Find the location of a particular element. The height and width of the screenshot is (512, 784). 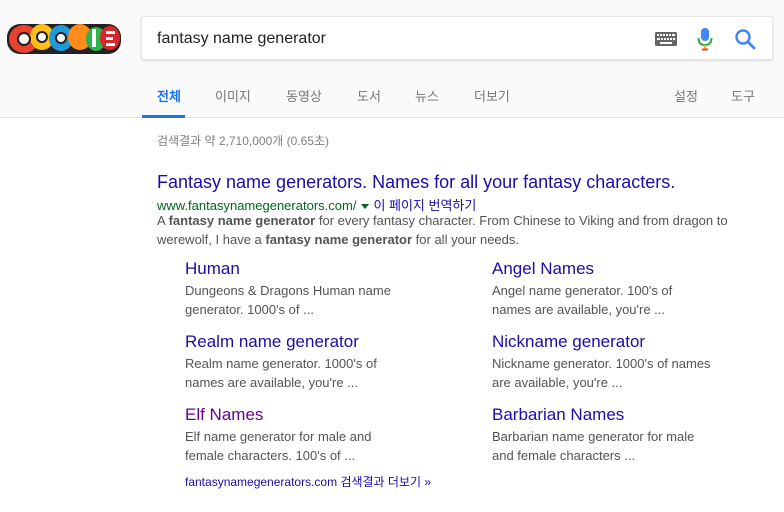

tab-books: 도서 is located at coordinates (369, 95).